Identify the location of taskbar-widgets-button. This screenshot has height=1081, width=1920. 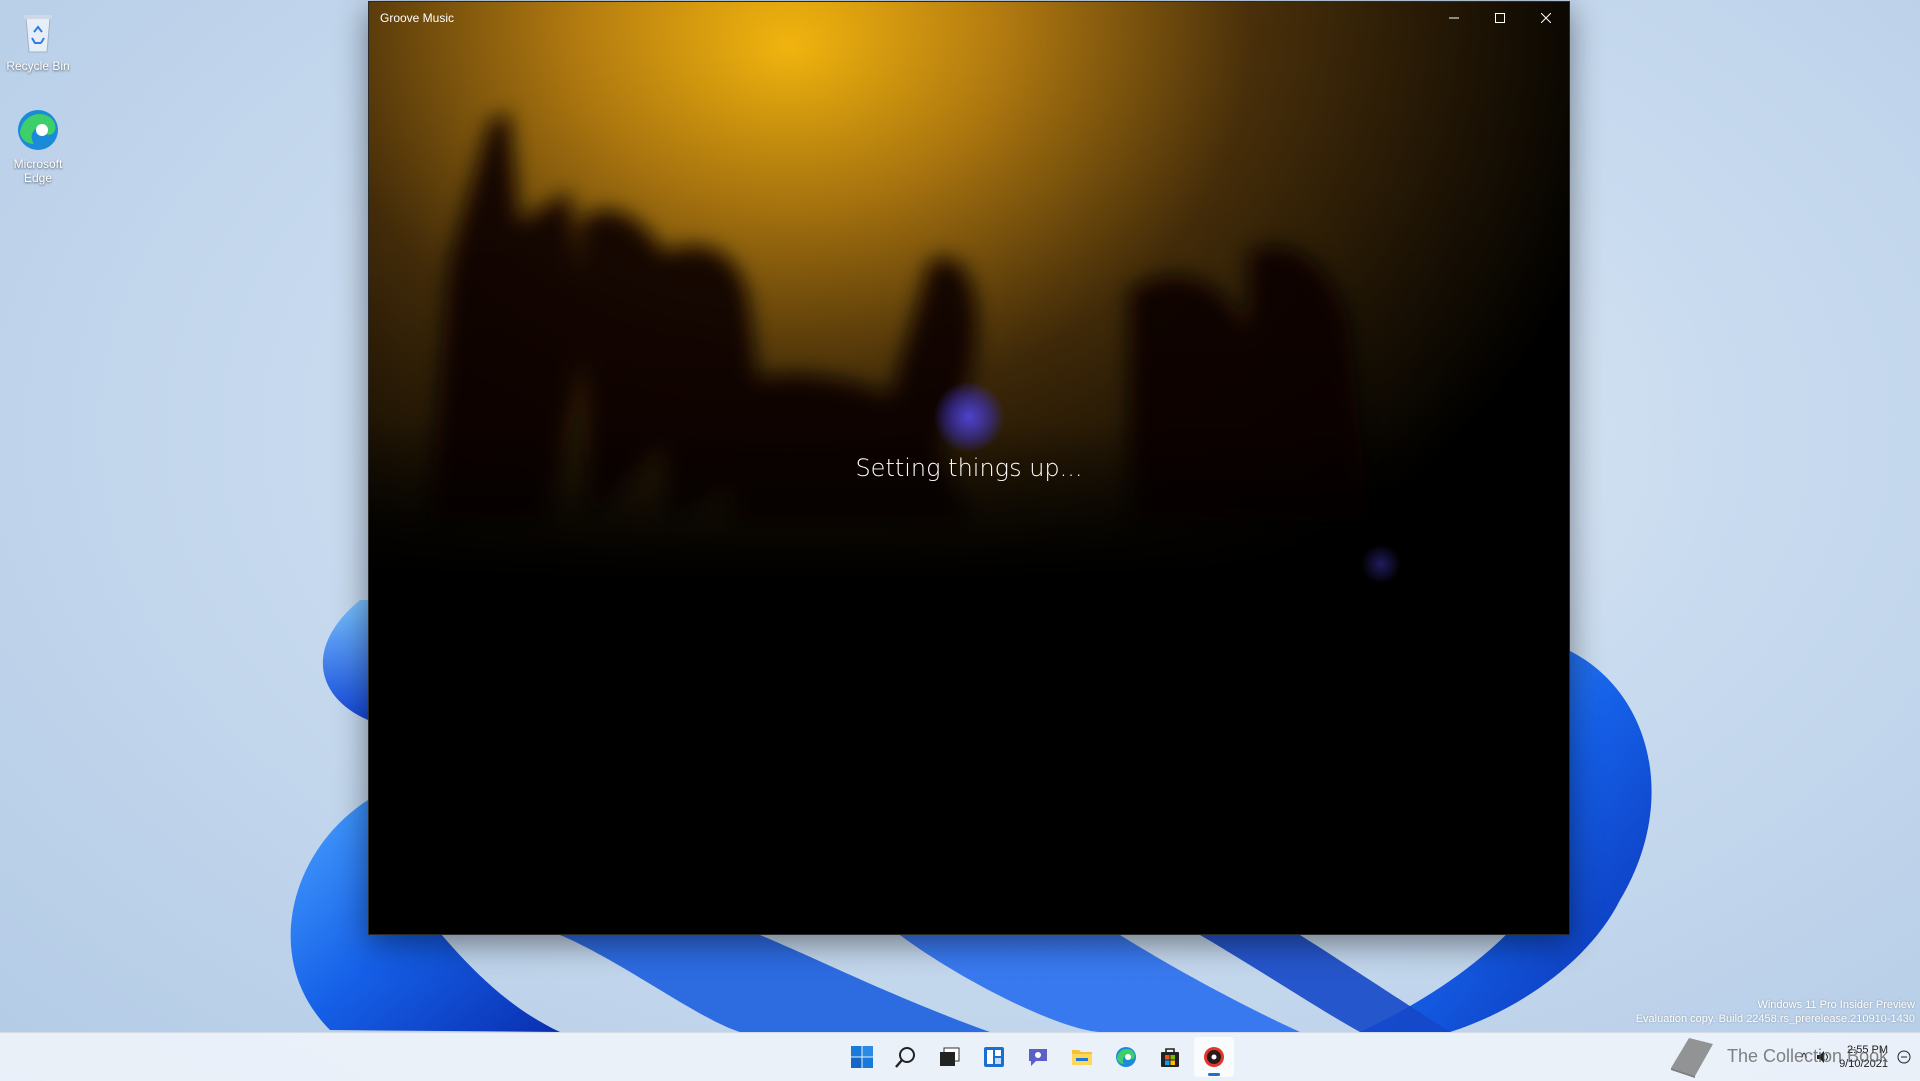
(994, 1057).